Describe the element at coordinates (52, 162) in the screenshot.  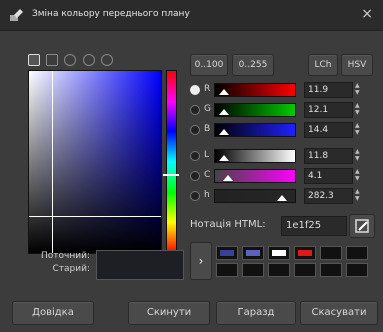
I see `picker-crosshair-vertical` at that location.